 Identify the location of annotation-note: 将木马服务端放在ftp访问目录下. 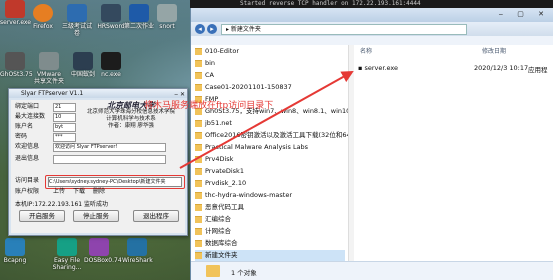
(209, 106).